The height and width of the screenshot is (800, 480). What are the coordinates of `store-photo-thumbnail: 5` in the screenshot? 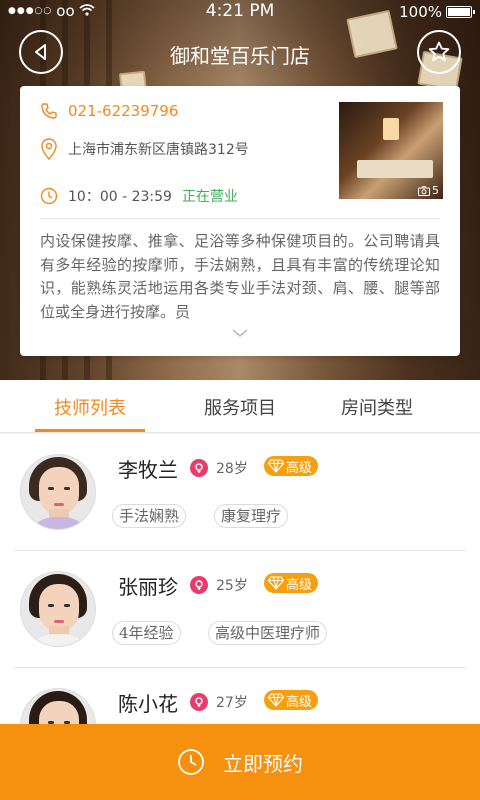 It's located at (391, 150).